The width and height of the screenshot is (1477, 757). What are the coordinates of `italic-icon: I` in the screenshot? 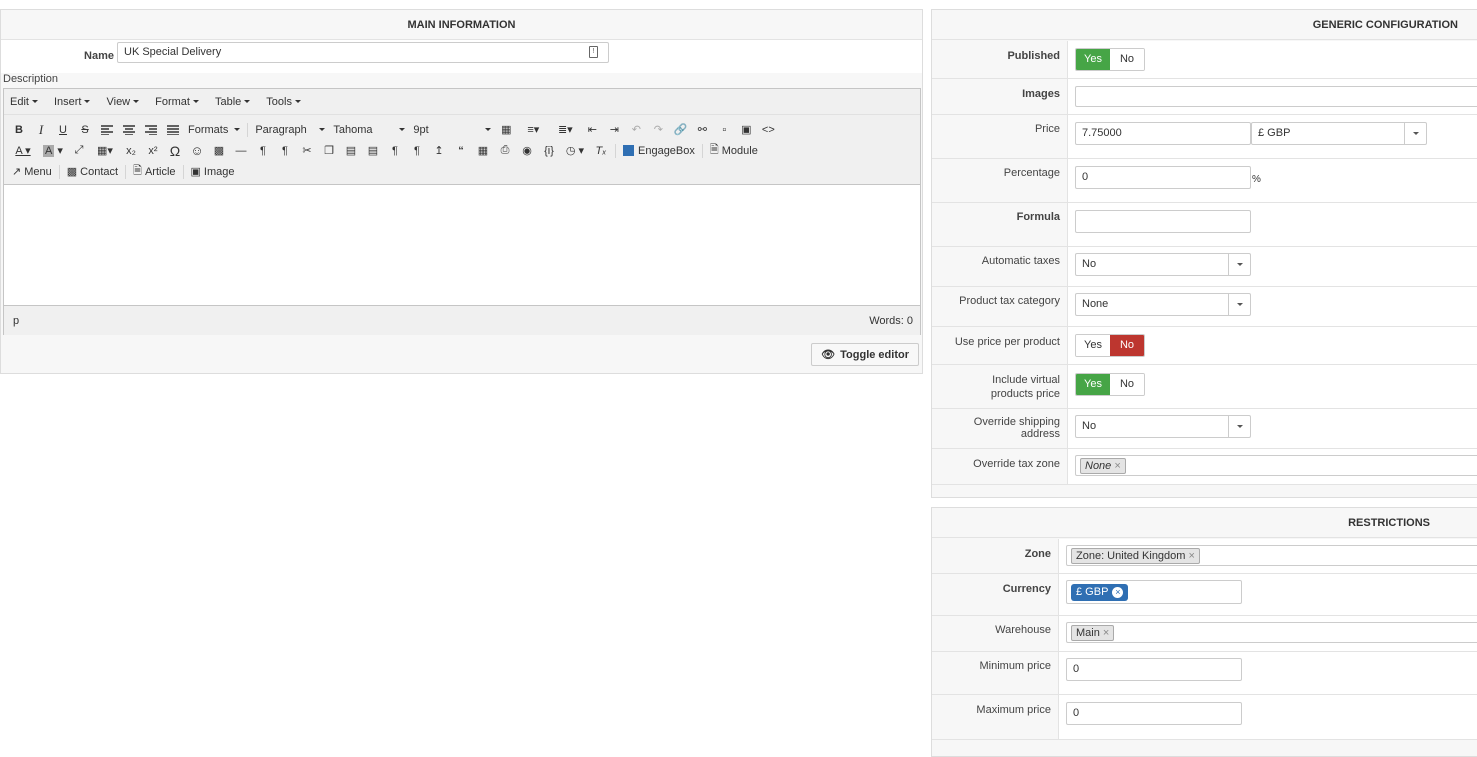 It's located at (41, 130).